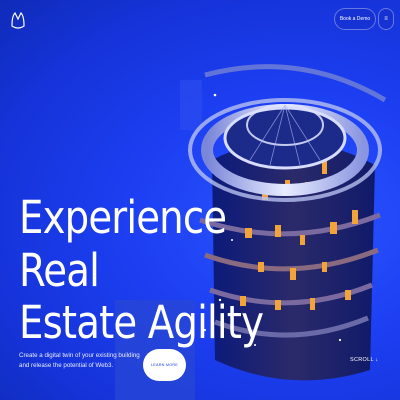  What do you see at coordinates (164, 365) in the screenshot?
I see `learn-more-button: LEARN MORE` at bounding box center [164, 365].